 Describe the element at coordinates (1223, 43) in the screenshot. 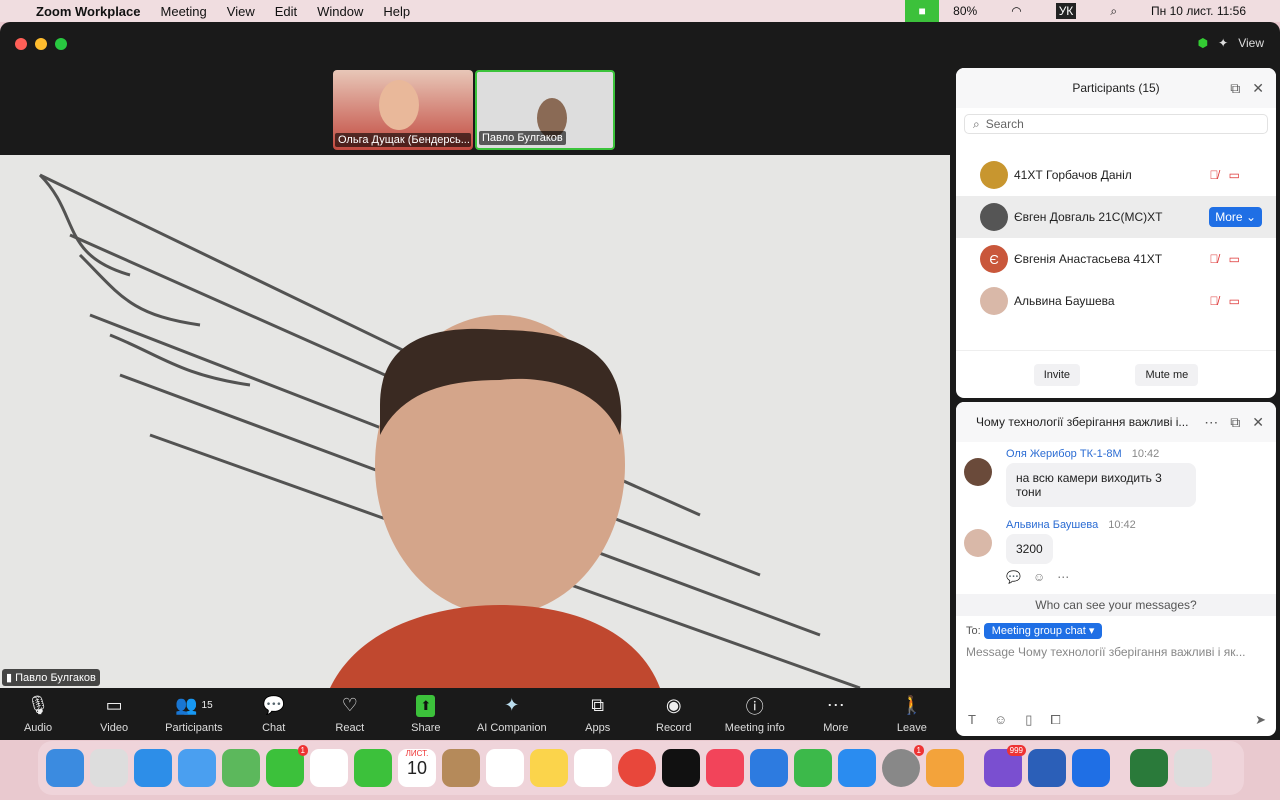

I see `sparkle-icon: ✦` at that location.